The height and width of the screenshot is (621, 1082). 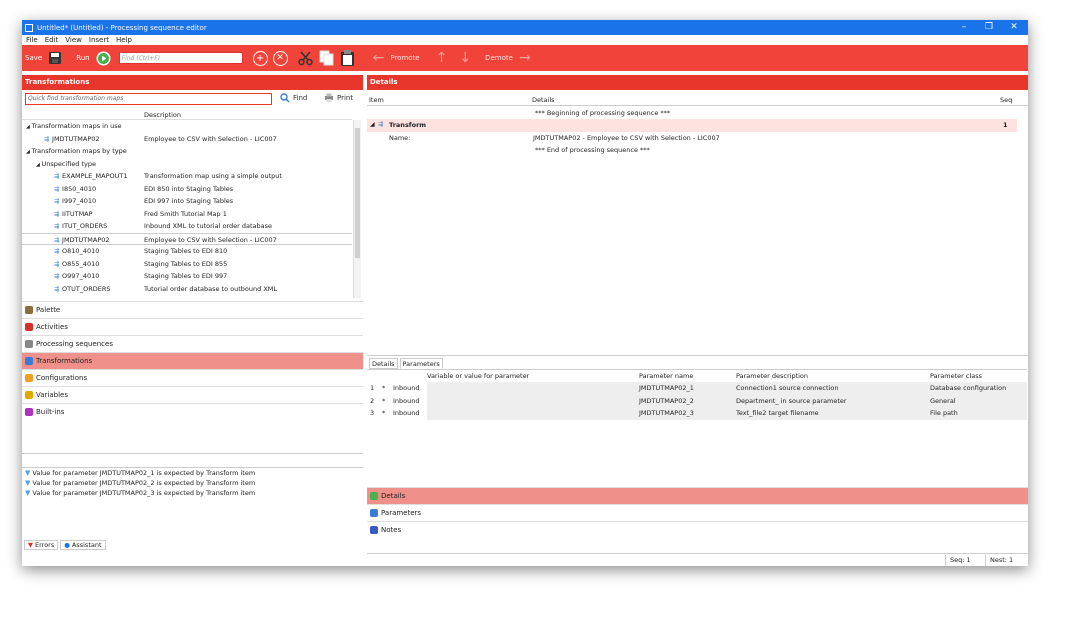 What do you see at coordinates (52, 40) in the screenshot?
I see `menu-edit: Edit` at bounding box center [52, 40].